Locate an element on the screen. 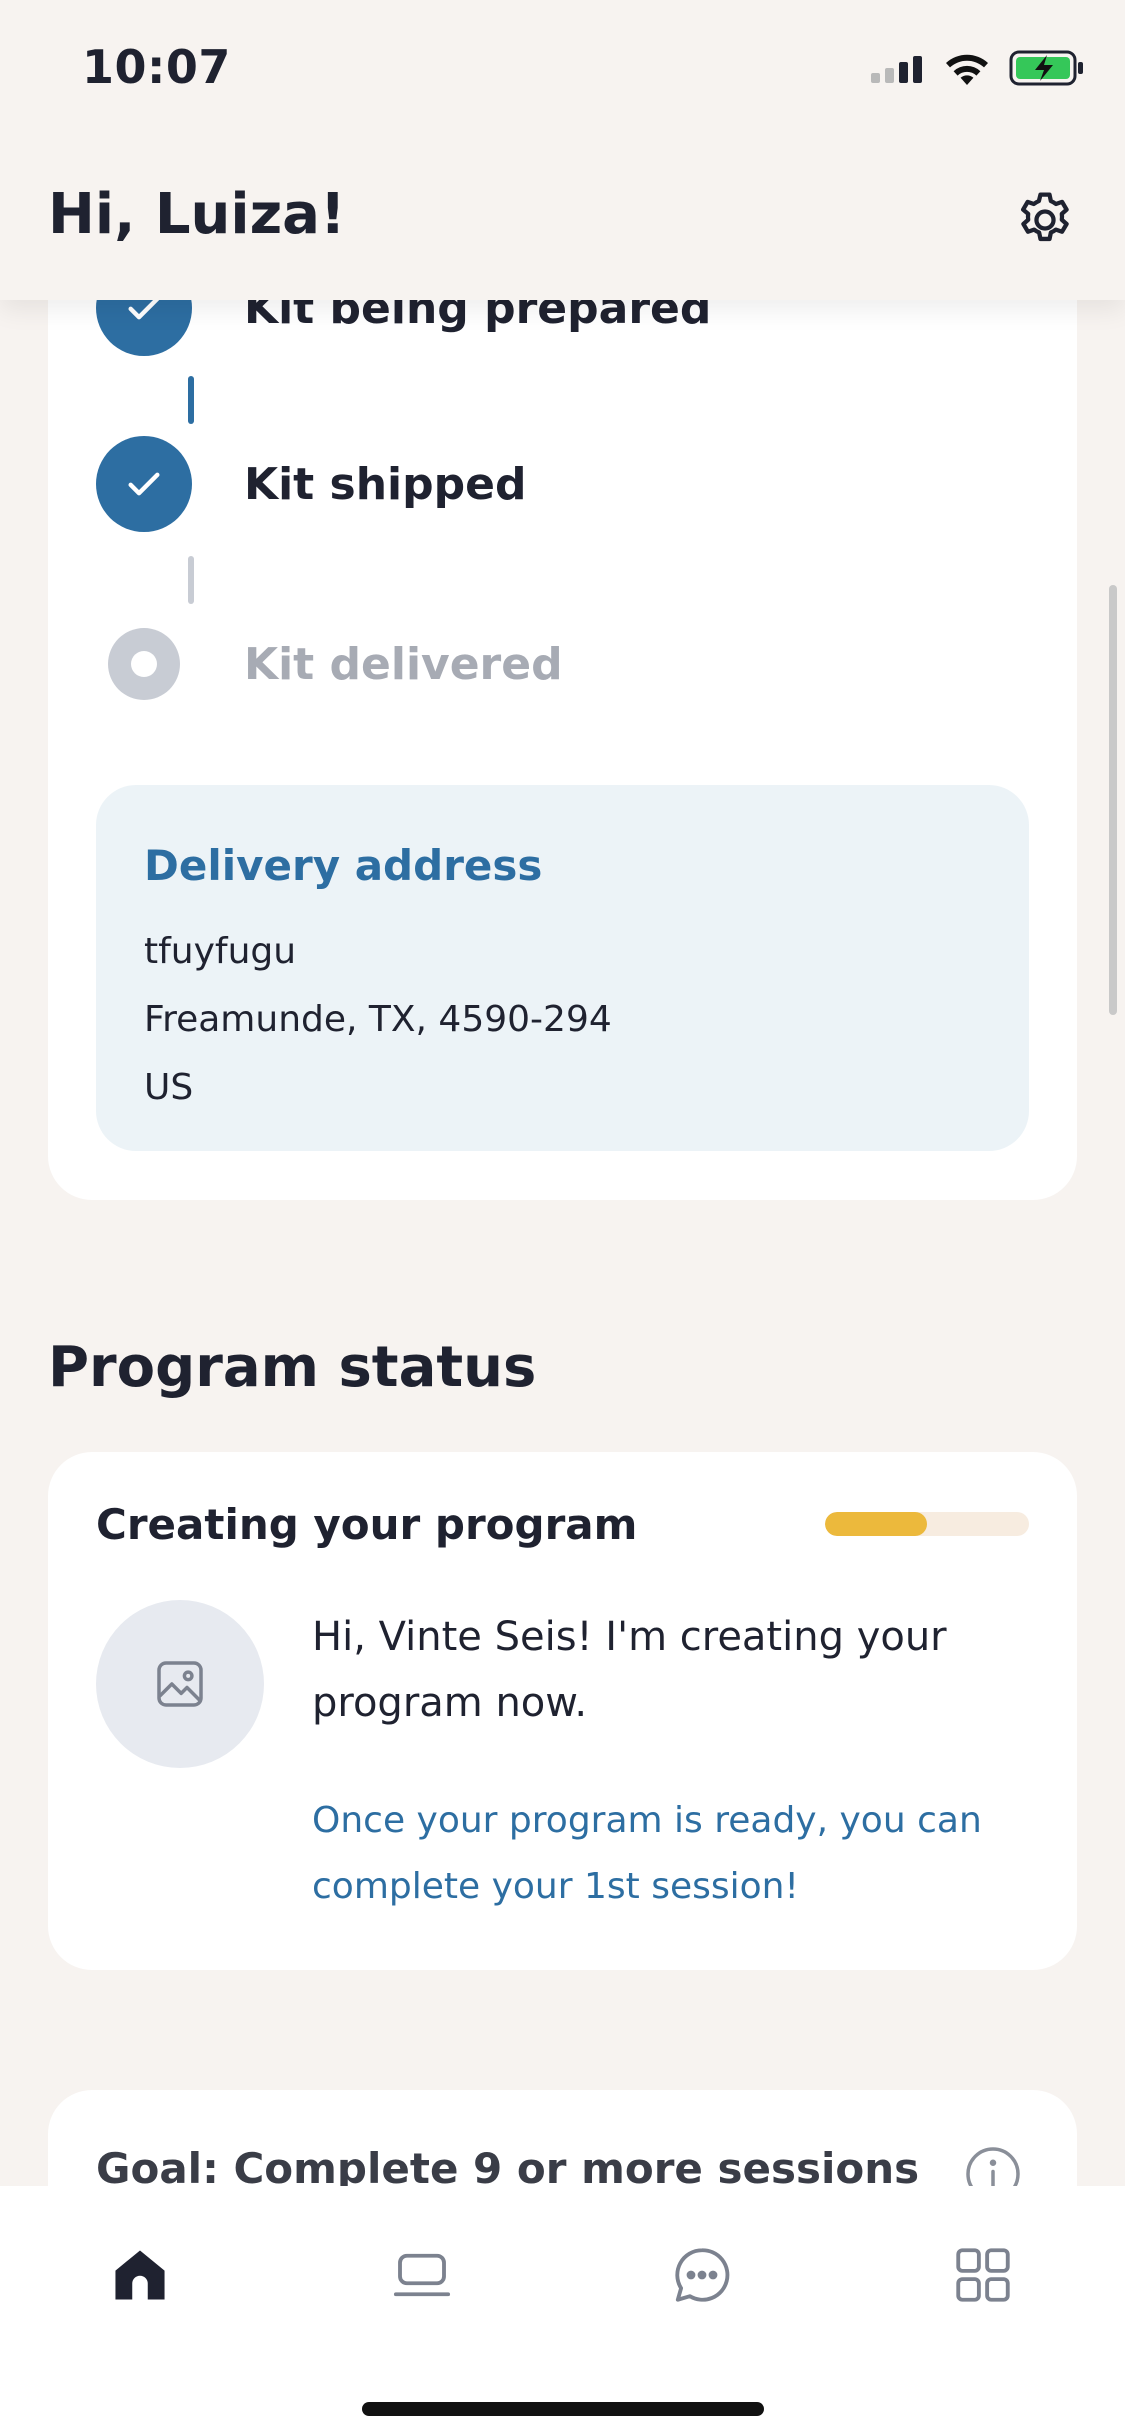  chat-icon is located at coordinates (702, 2275).